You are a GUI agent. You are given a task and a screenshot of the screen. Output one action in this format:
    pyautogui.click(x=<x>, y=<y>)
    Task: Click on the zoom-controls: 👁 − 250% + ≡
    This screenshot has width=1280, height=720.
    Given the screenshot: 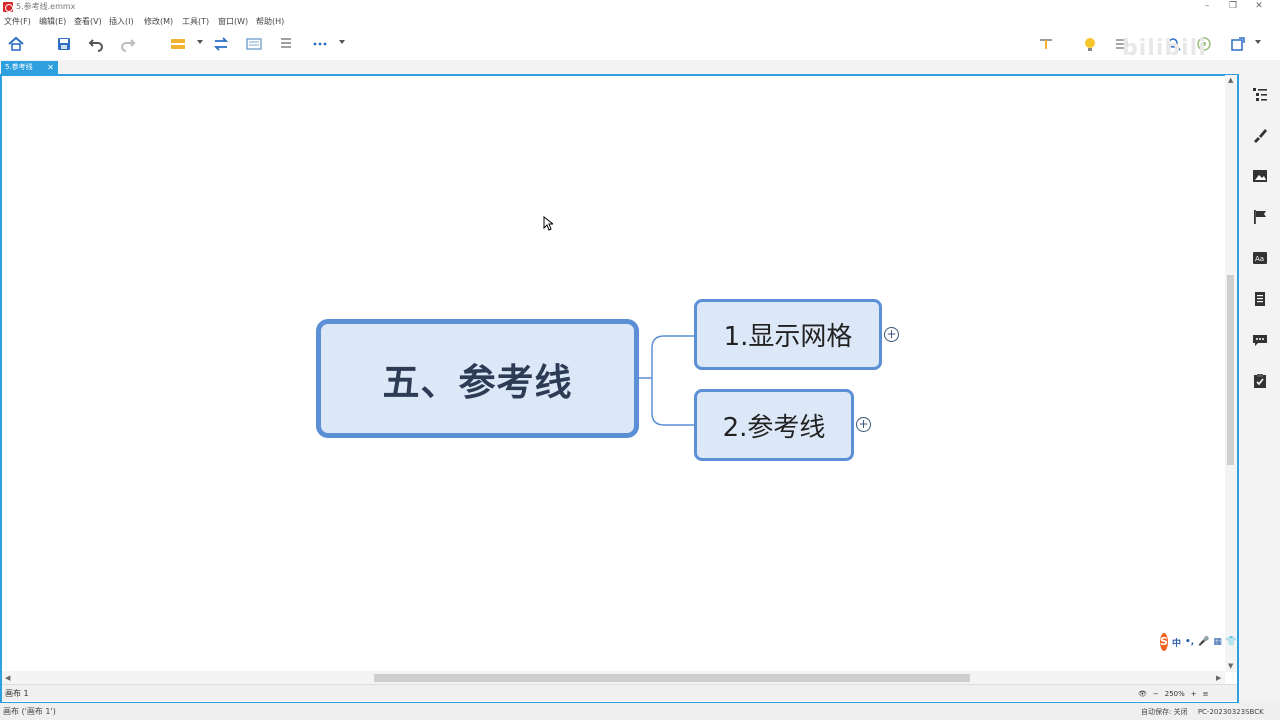 What is the action you would take?
    pyautogui.click(x=1173, y=693)
    